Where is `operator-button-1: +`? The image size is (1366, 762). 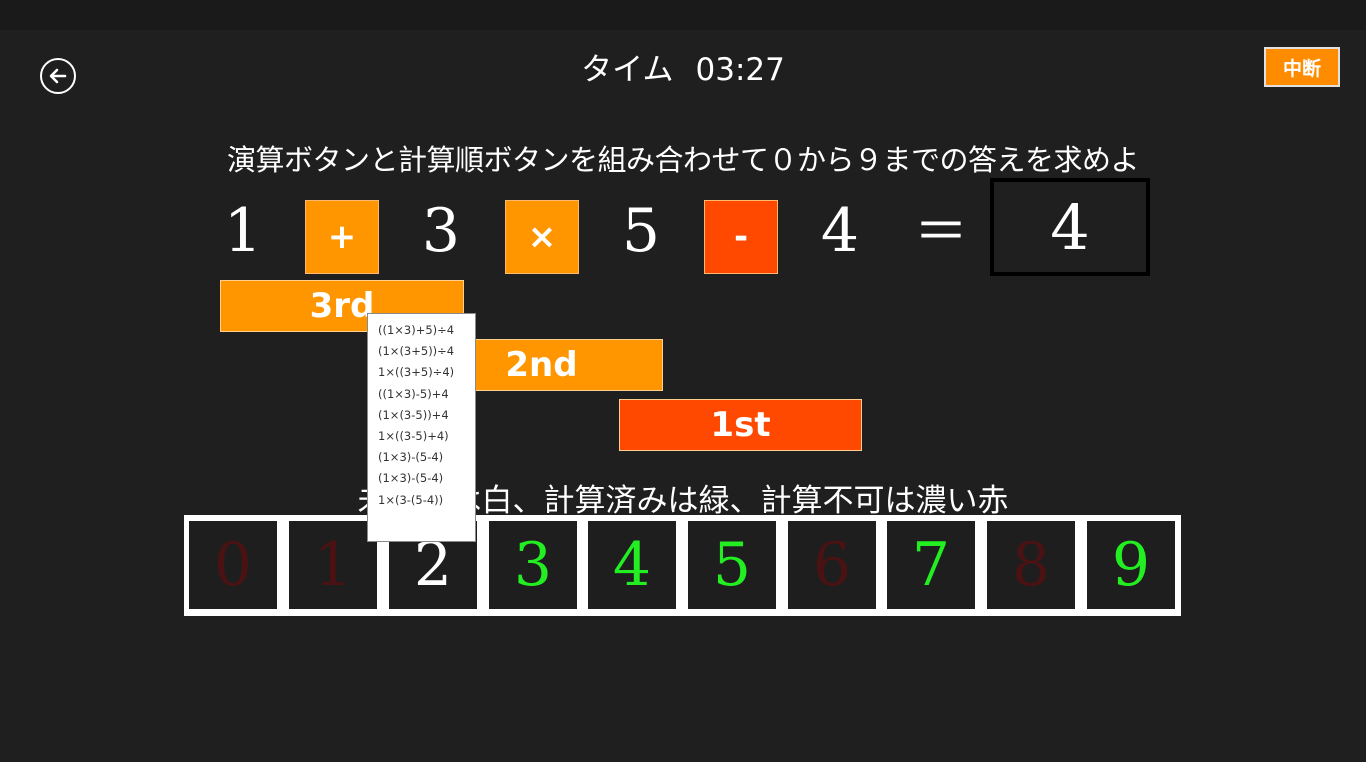
operator-button-1: + is located at coordinates (342, 237).